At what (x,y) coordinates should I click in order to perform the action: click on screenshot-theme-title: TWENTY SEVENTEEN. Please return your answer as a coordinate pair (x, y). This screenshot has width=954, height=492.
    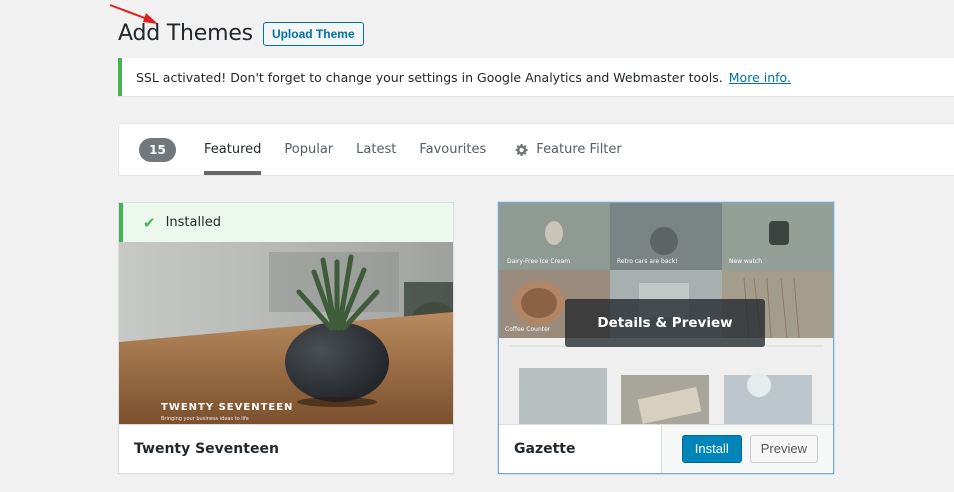
    Looking at the image, I should click on (227, 407).